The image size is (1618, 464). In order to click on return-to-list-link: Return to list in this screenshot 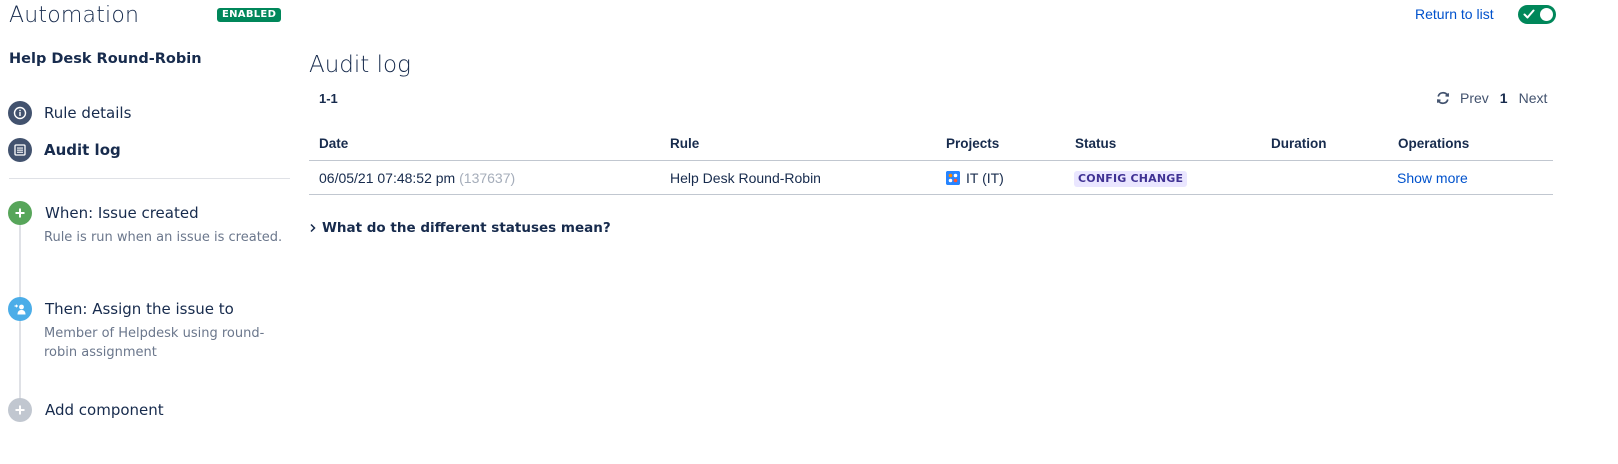, I will do `click(1454, 14)`.